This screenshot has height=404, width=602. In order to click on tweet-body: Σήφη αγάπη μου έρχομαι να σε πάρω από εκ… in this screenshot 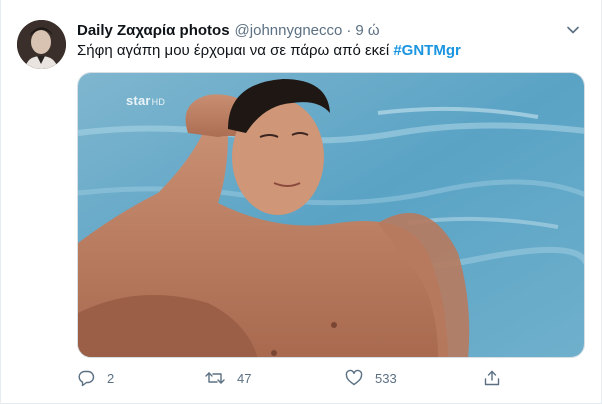, I will do `click(235, 50)`.